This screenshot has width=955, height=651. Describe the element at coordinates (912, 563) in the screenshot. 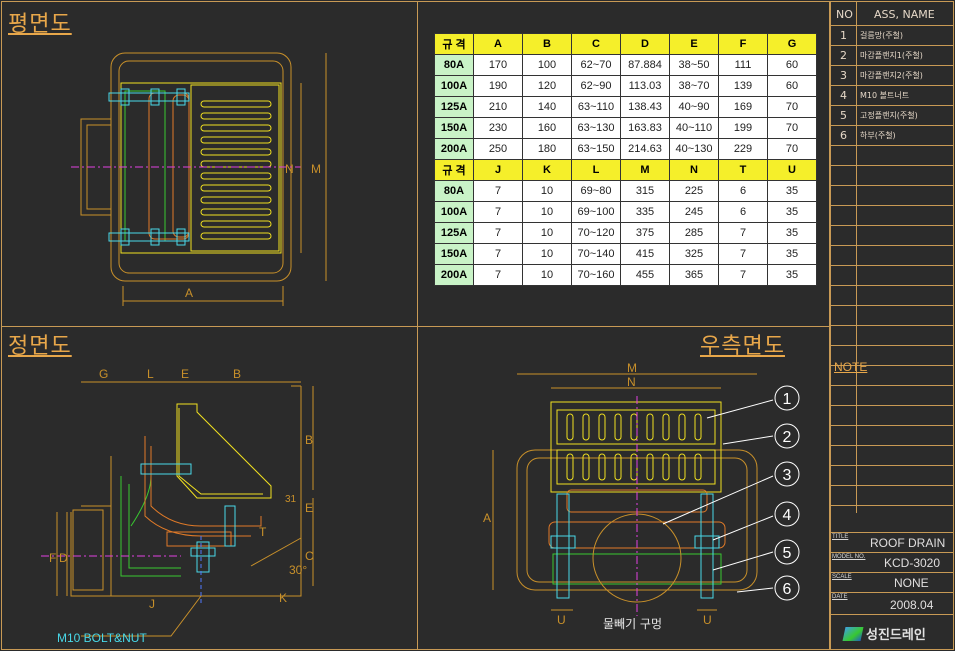

I see `model-value: KCD-3020` at that location.